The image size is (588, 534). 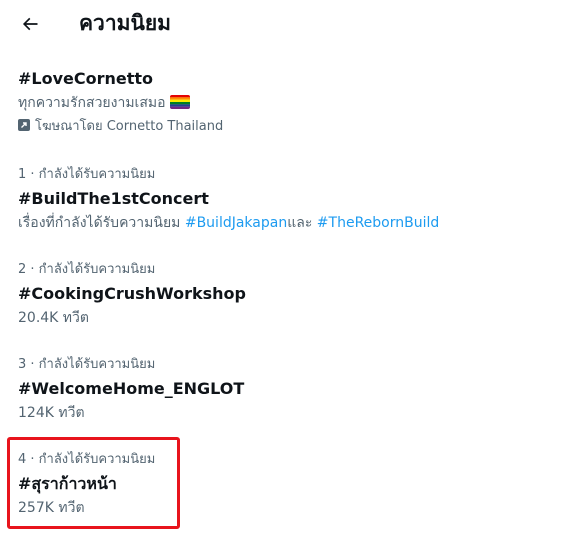 What do you see at coordinates (294, 25) in the screenshot?
I see `header: ความนิยม` at bounding box center [294, 25].